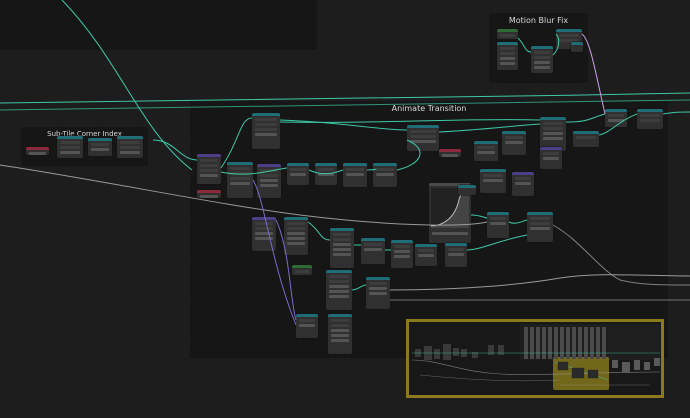  Describe the element at coordinates (536, 356) in the screenshot. I see `overview-miniature` at that location.